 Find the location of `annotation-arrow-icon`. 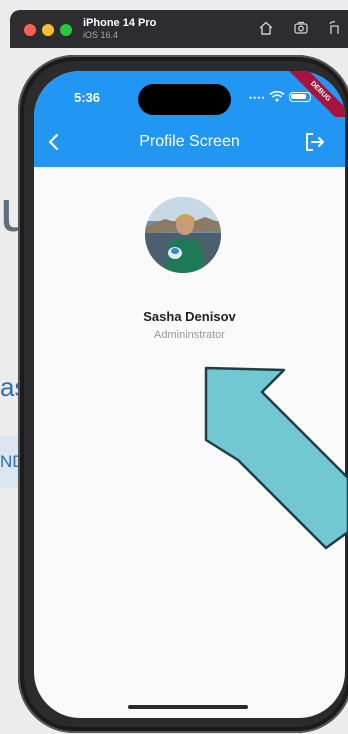

annotation-arrow-icon is located at coordinates (276, 458).